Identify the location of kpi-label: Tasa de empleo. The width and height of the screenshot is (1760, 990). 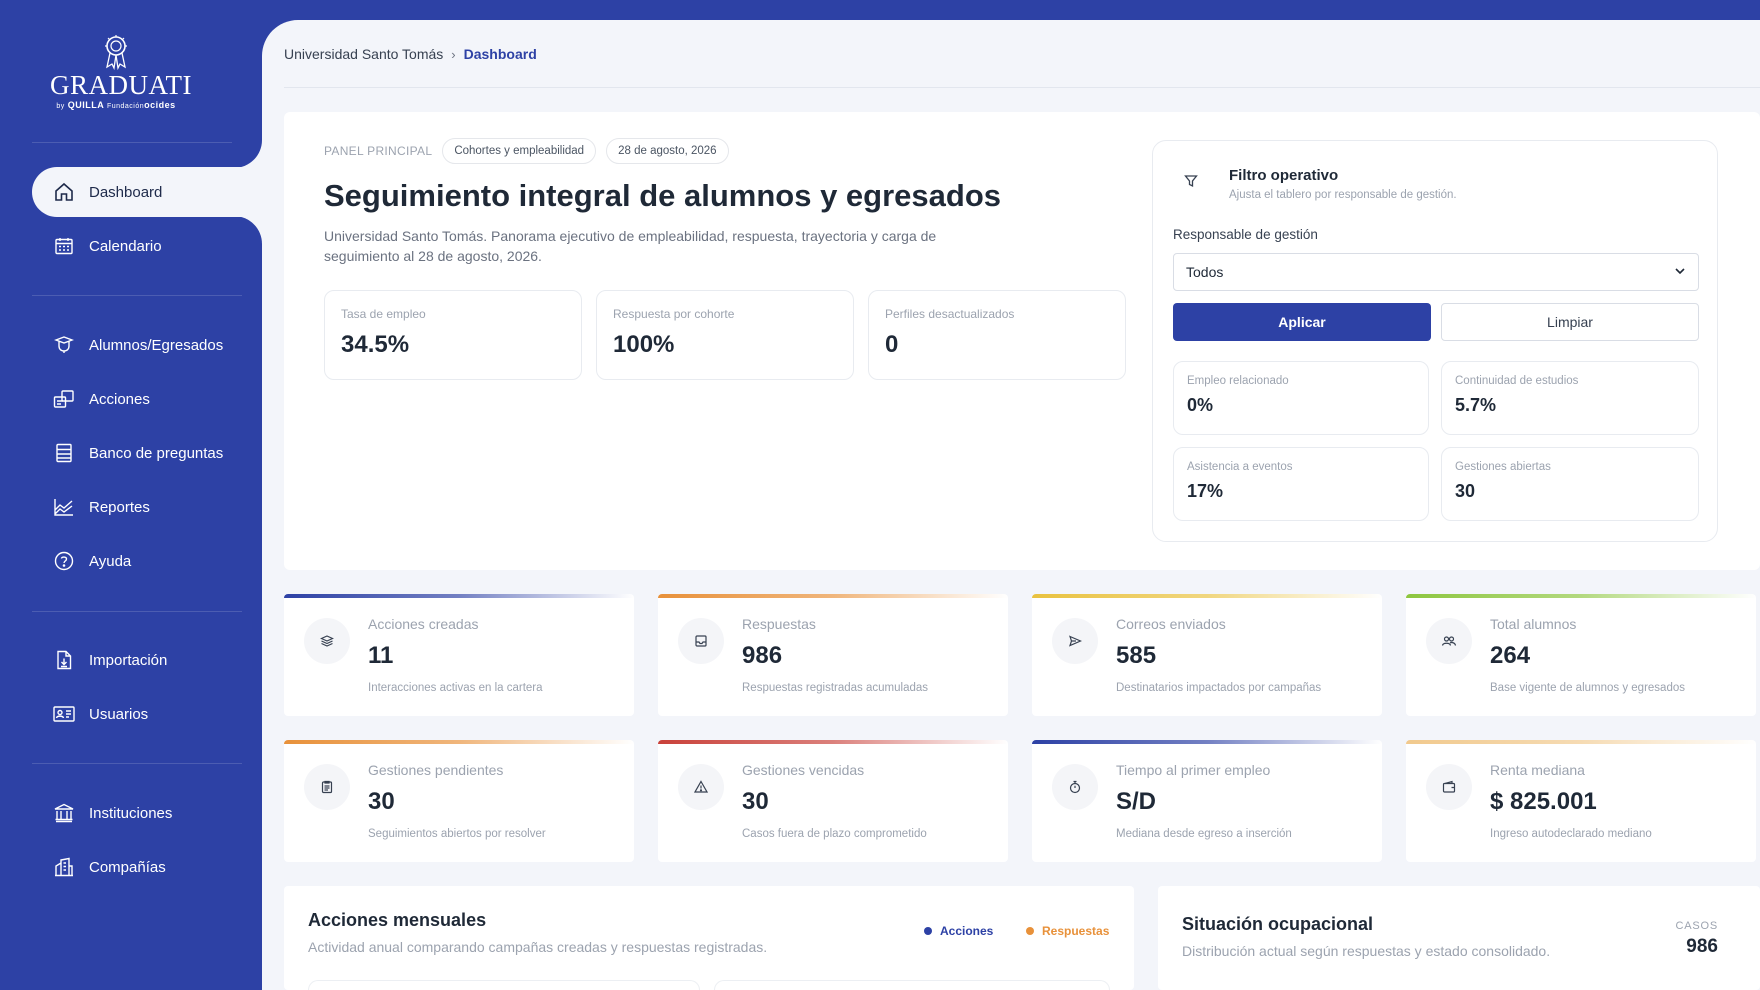
(383, 314).